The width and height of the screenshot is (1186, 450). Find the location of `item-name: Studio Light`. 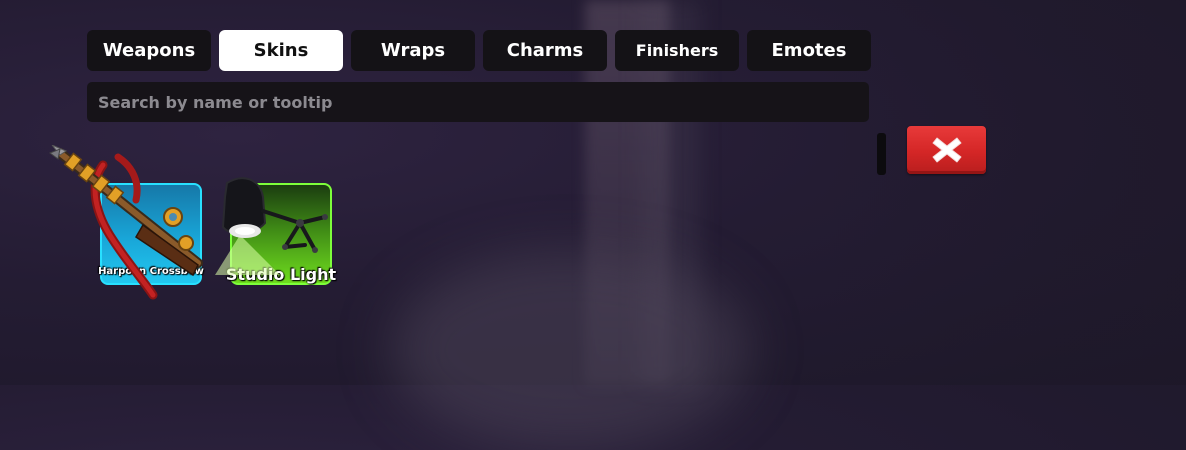

item-name: Studio Light is located at coordinates (281, 274).